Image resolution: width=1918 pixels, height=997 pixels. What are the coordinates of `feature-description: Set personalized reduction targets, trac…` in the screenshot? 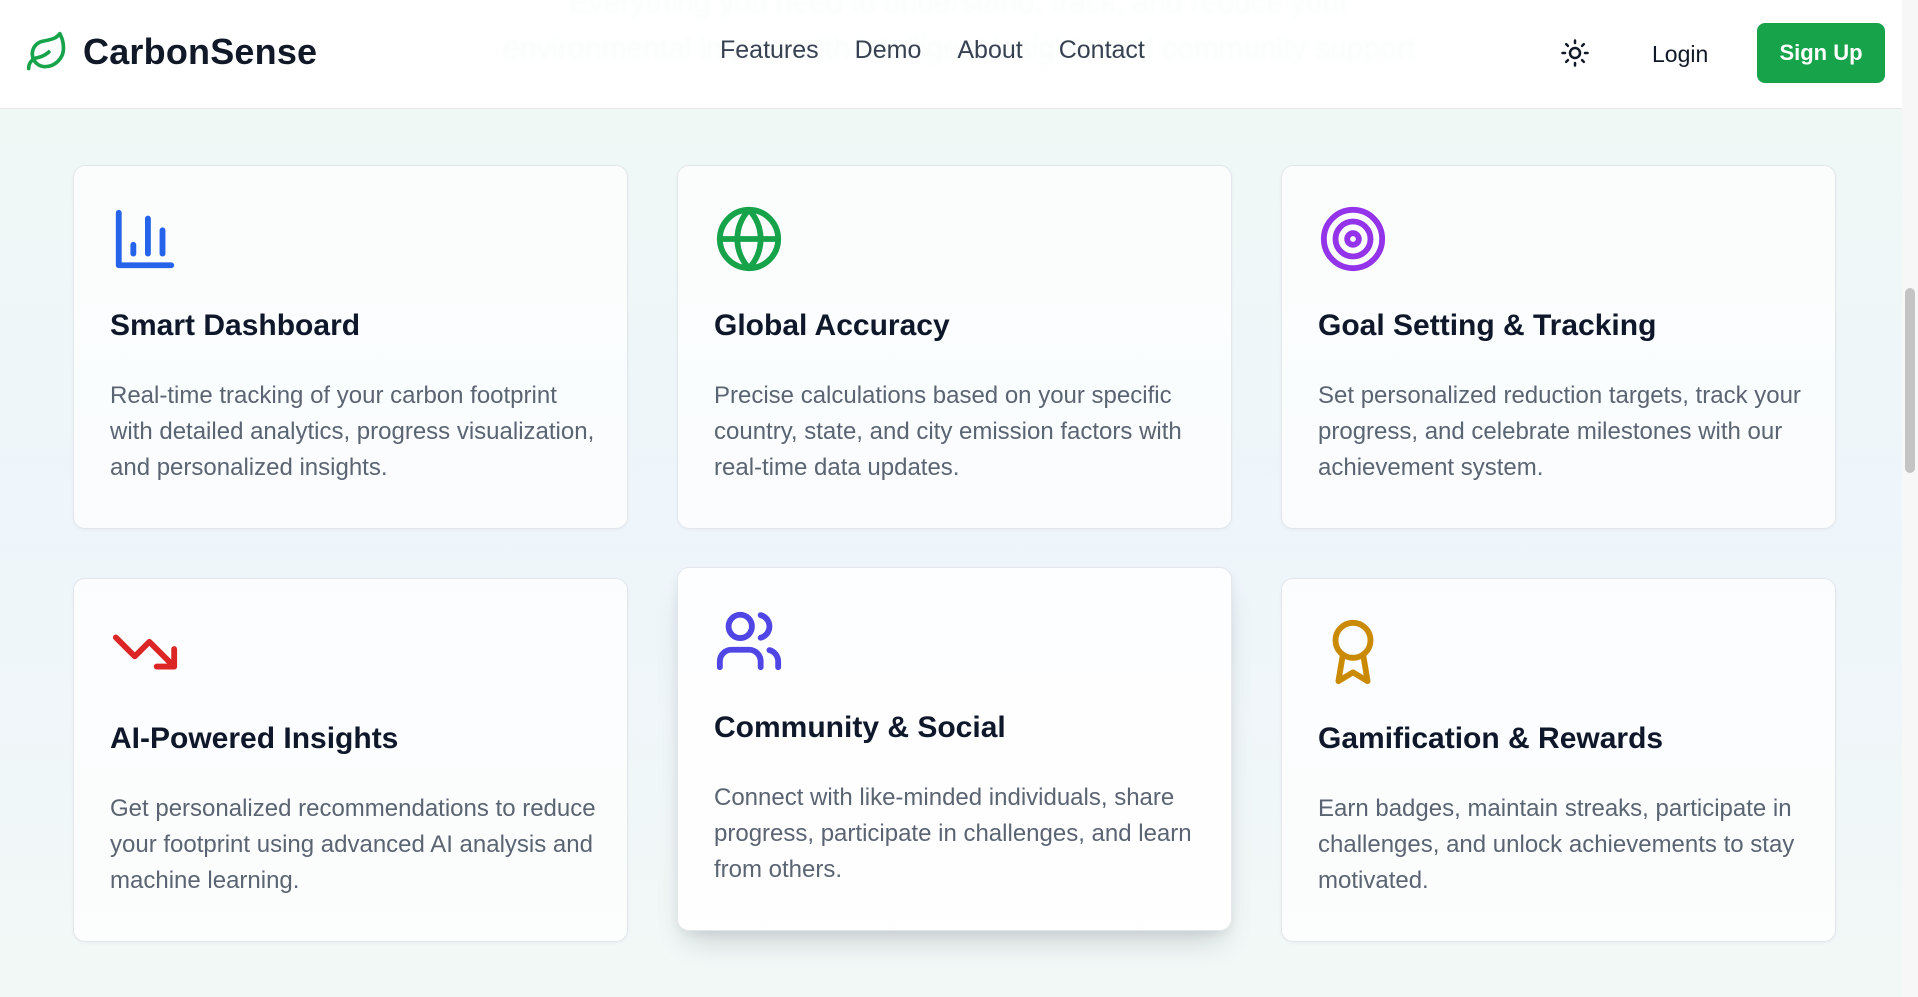 It's located at (1559, 431).